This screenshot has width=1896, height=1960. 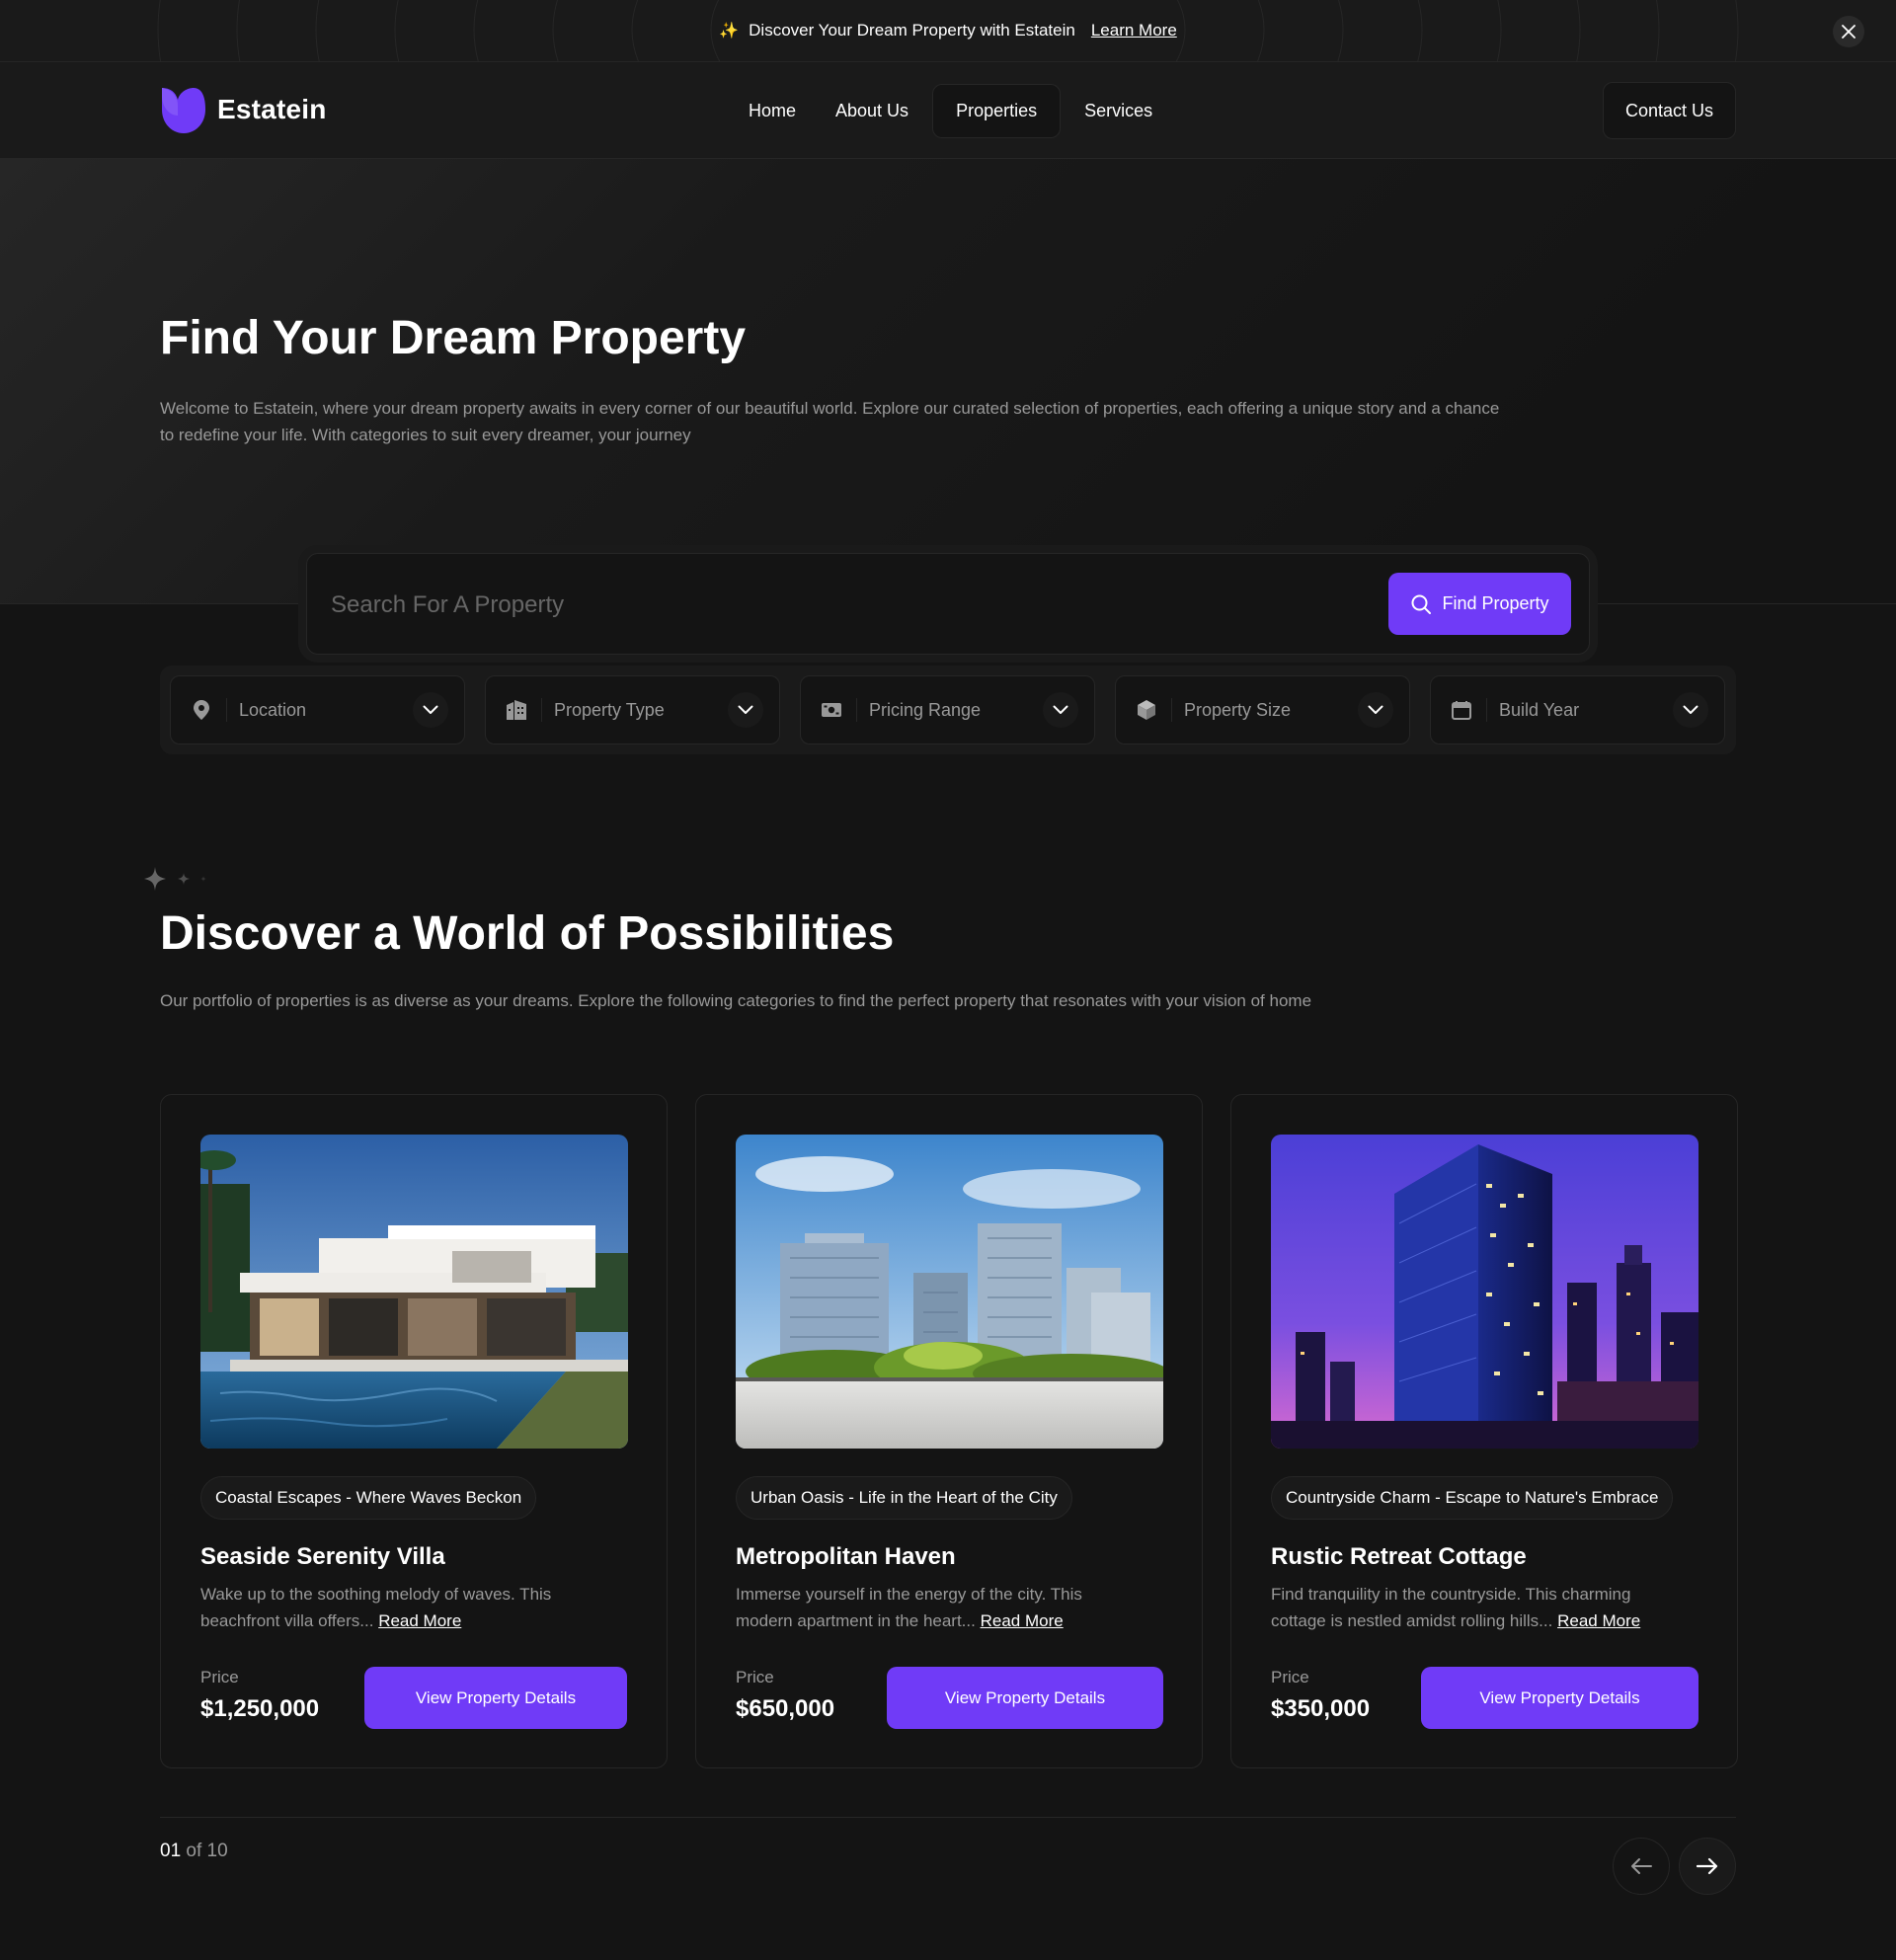 I want to click on property-image-tower, so click(x=1485, y=1292).